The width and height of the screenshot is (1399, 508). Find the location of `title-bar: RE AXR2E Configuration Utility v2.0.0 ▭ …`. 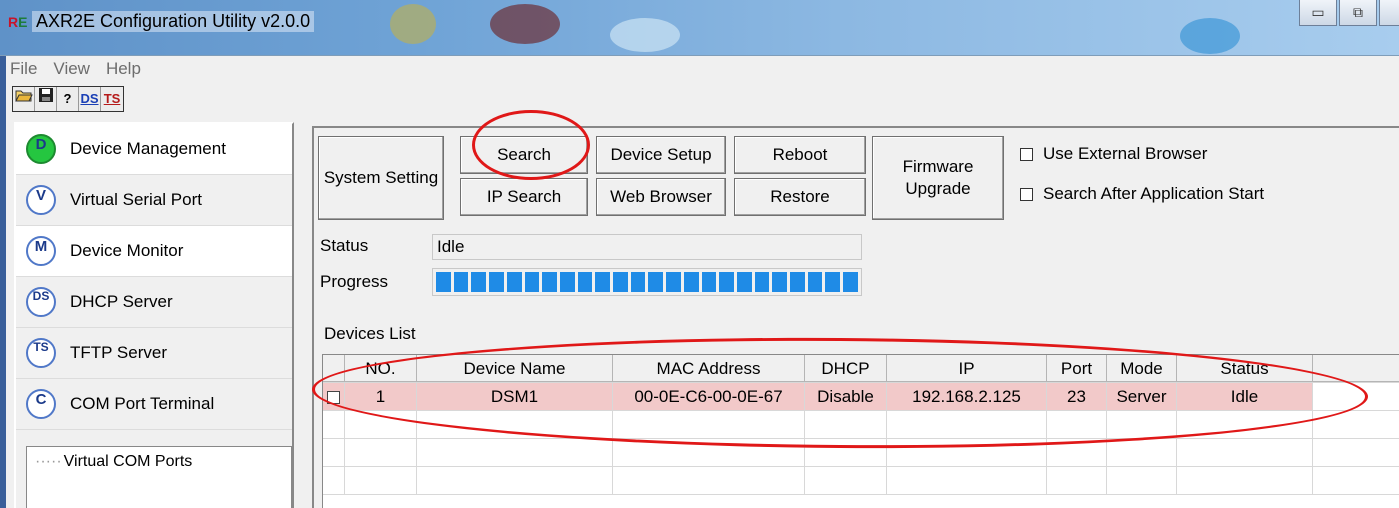

title-bar: RE AXR2E Configuration Utility v2.0.0 ▭ … is located at coordinates (699, 28).